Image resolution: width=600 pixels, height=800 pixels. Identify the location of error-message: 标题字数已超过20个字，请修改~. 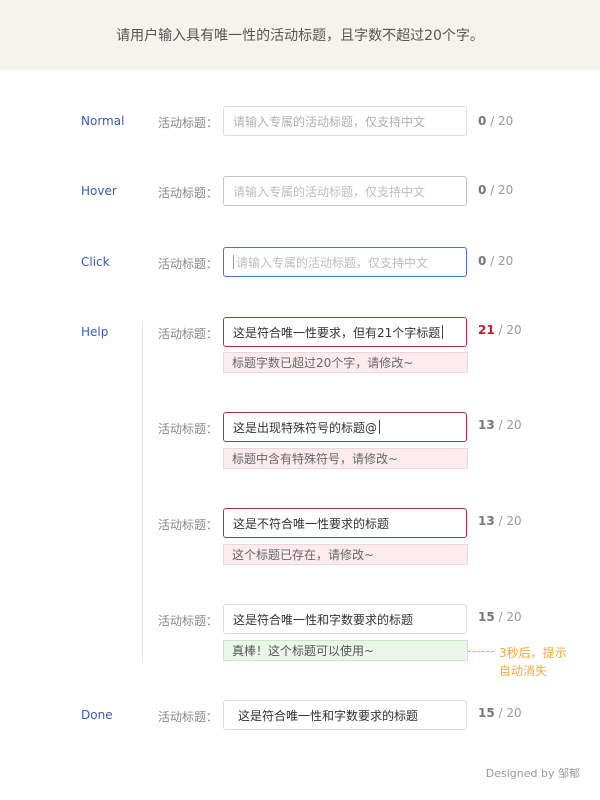
(345, 362).